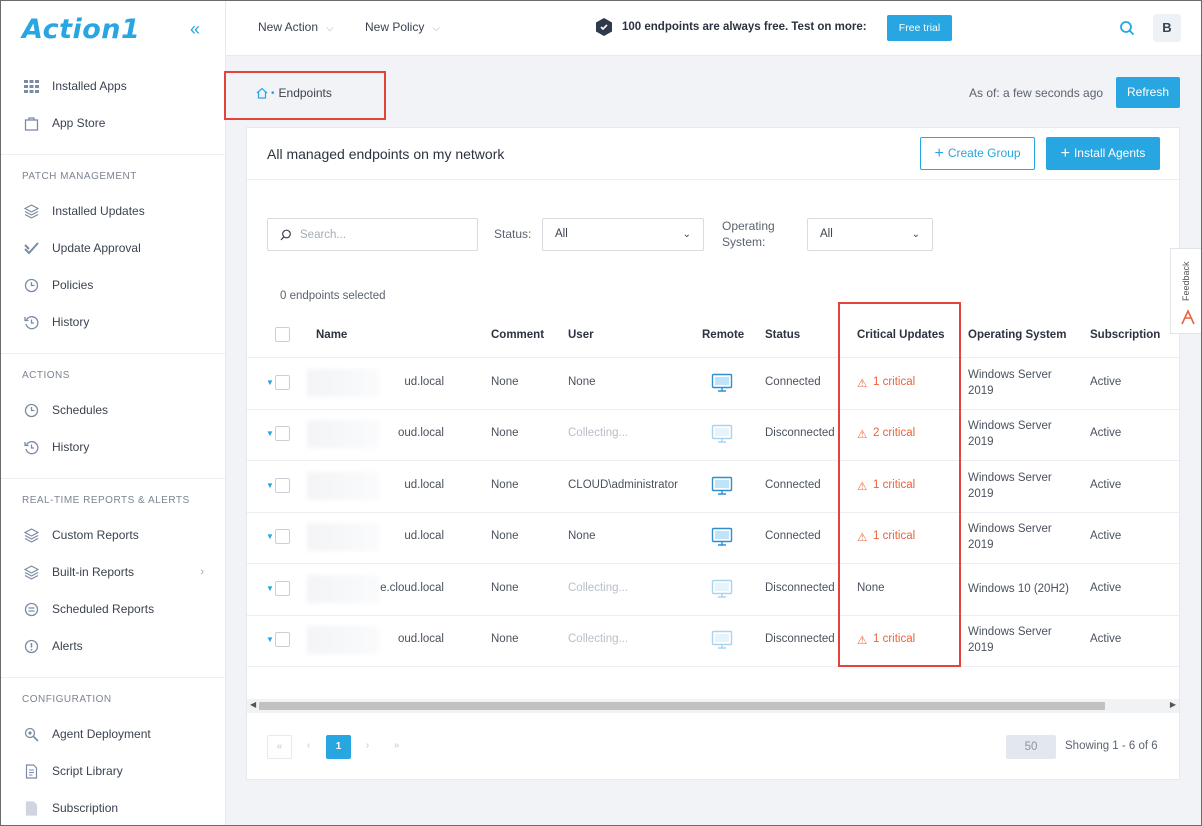 The width and height of the screenshot is (1202, 826). Describe the element at coordinates (367, 747) in the screenshot. I see `next-page-button: ›` at that location.